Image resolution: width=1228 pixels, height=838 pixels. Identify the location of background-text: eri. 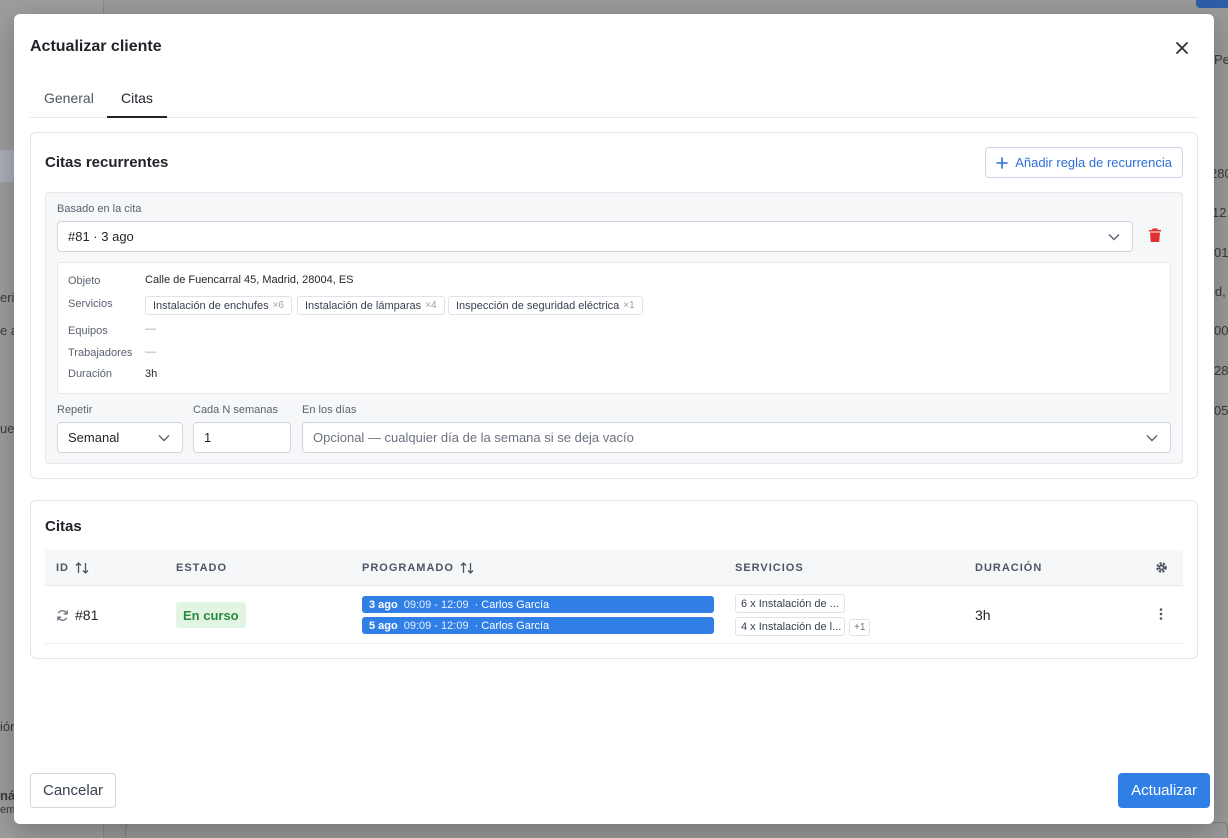
(7, 297).